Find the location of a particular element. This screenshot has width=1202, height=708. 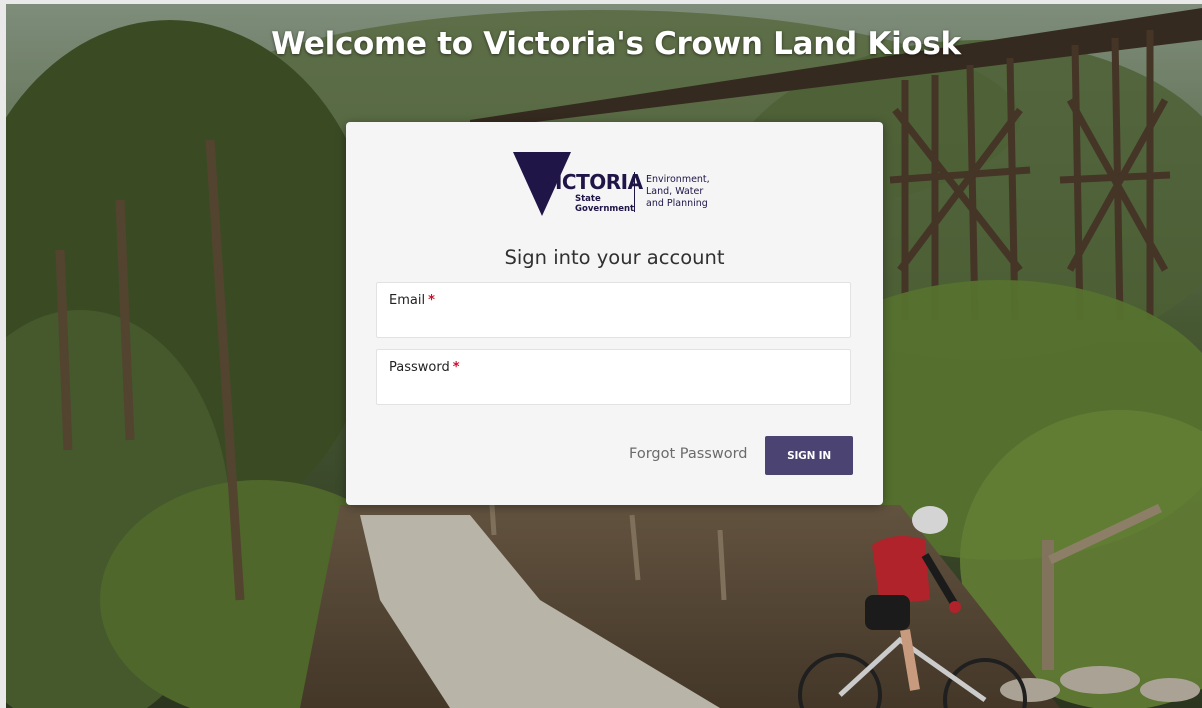

logo-dept-line2: Land, Water is located at coordinates (675, 191).